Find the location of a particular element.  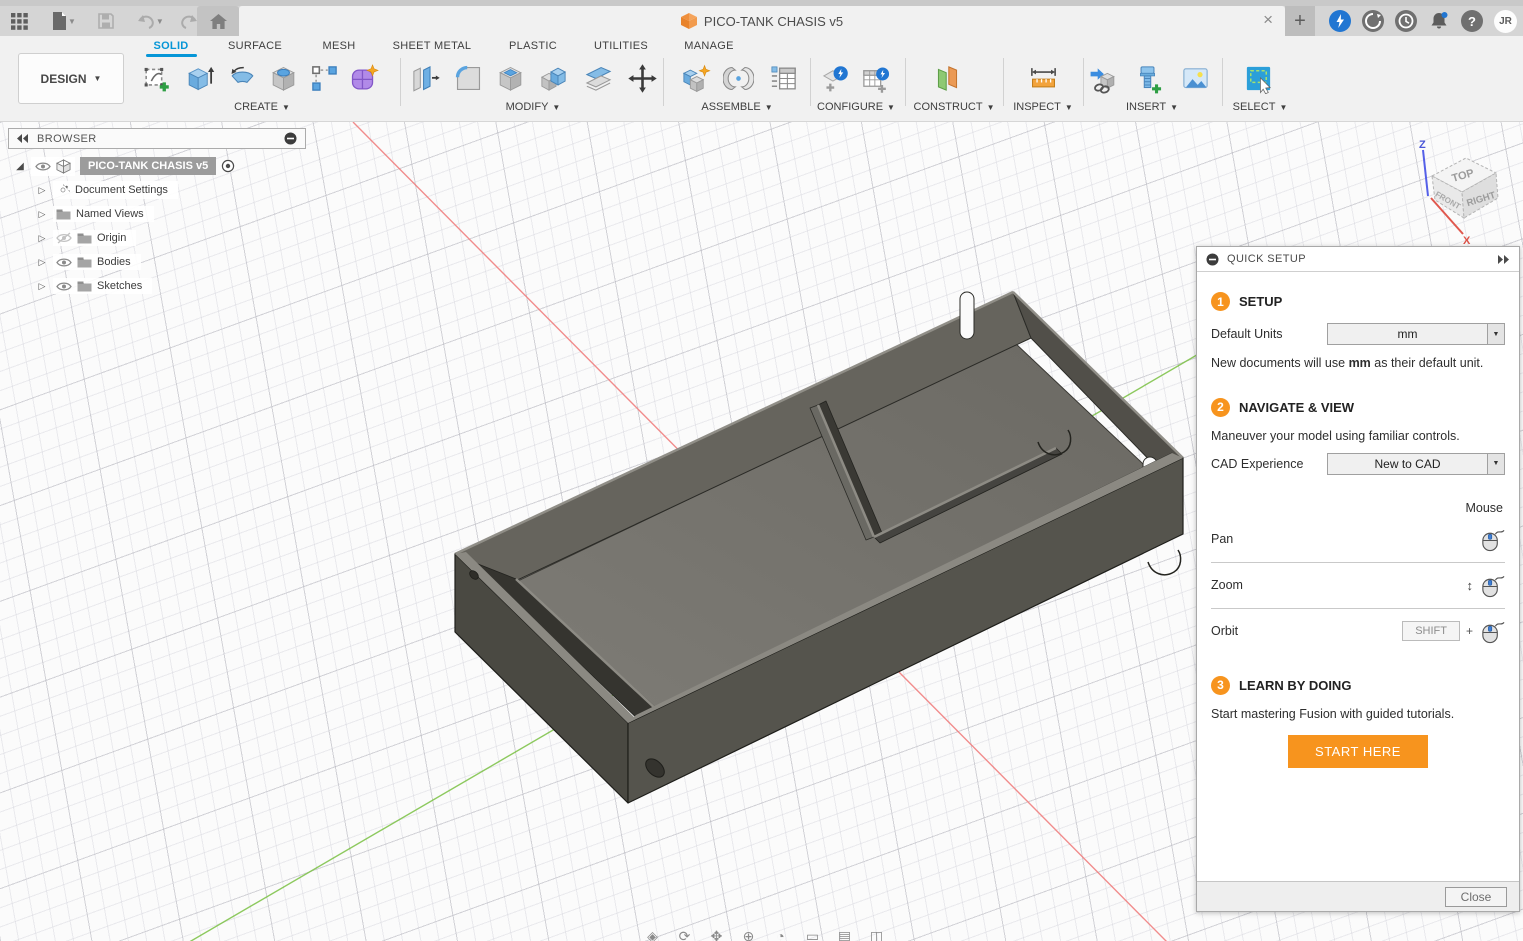

fit-icon: ◔ is located at coordinates (780, 934).